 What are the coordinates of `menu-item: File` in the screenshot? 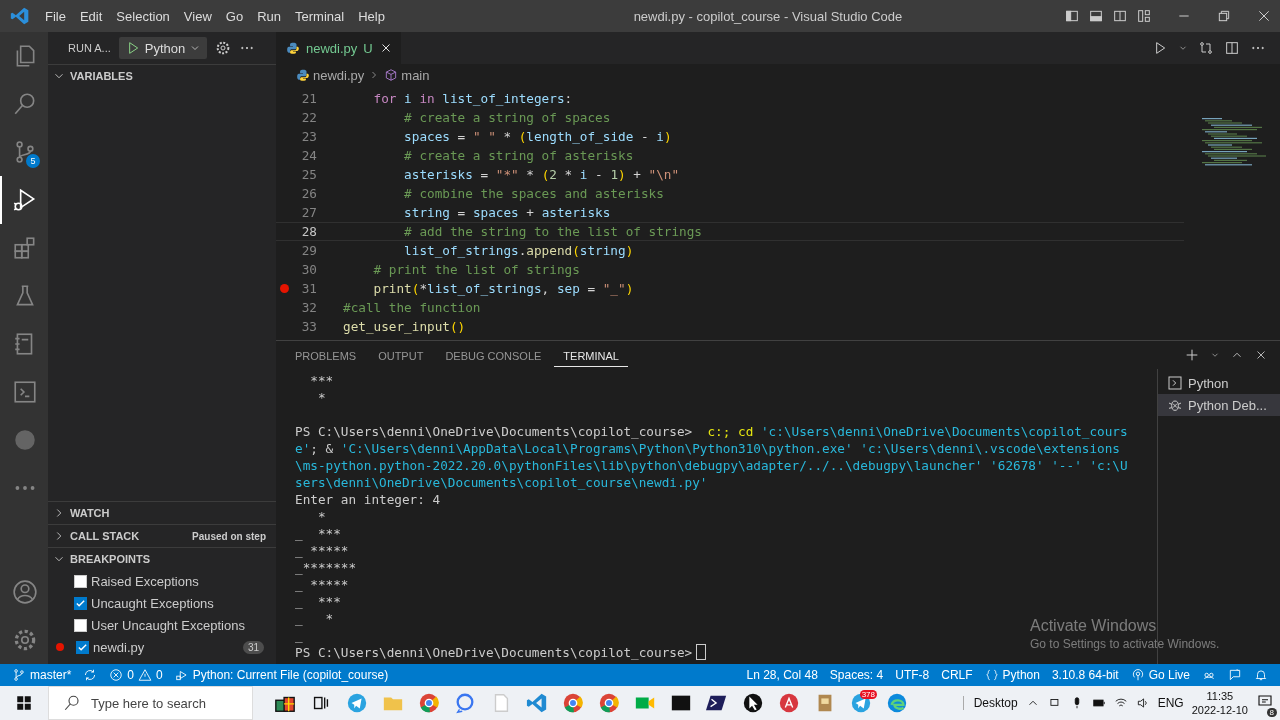 It's located at (55, 16).